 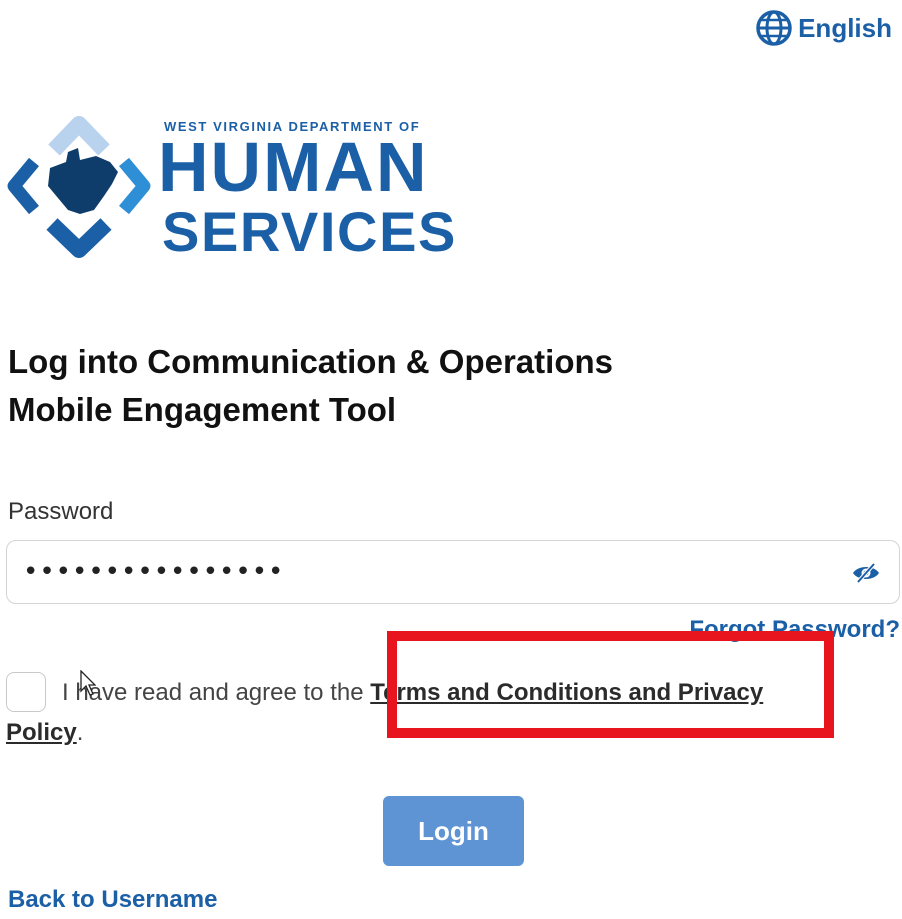 I want to click on forgot-password-link: Forgot Password?, so click(x=794, y=630).